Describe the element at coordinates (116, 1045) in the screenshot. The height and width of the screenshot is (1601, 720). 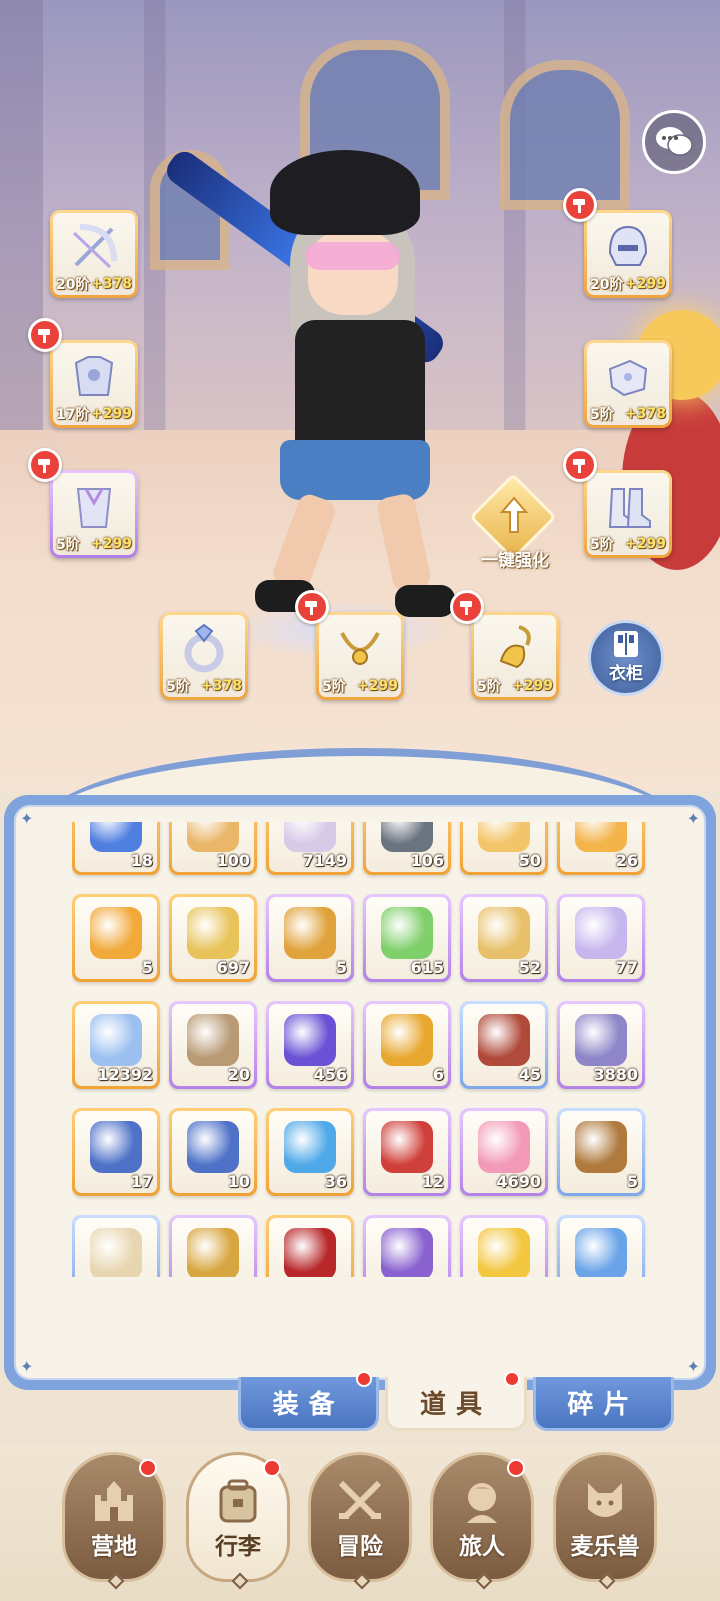
I see `inventory-item: 12392` at that location.